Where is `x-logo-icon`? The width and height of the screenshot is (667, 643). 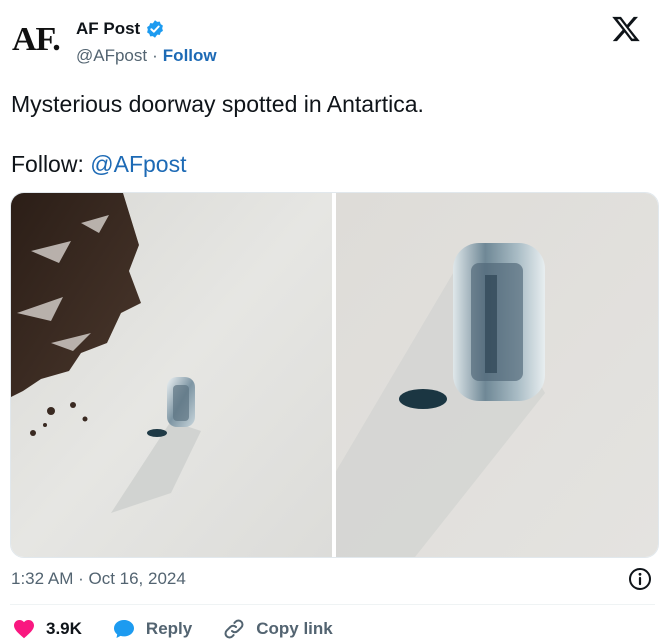 x-logo-icon is located at coordinates (626, 29).